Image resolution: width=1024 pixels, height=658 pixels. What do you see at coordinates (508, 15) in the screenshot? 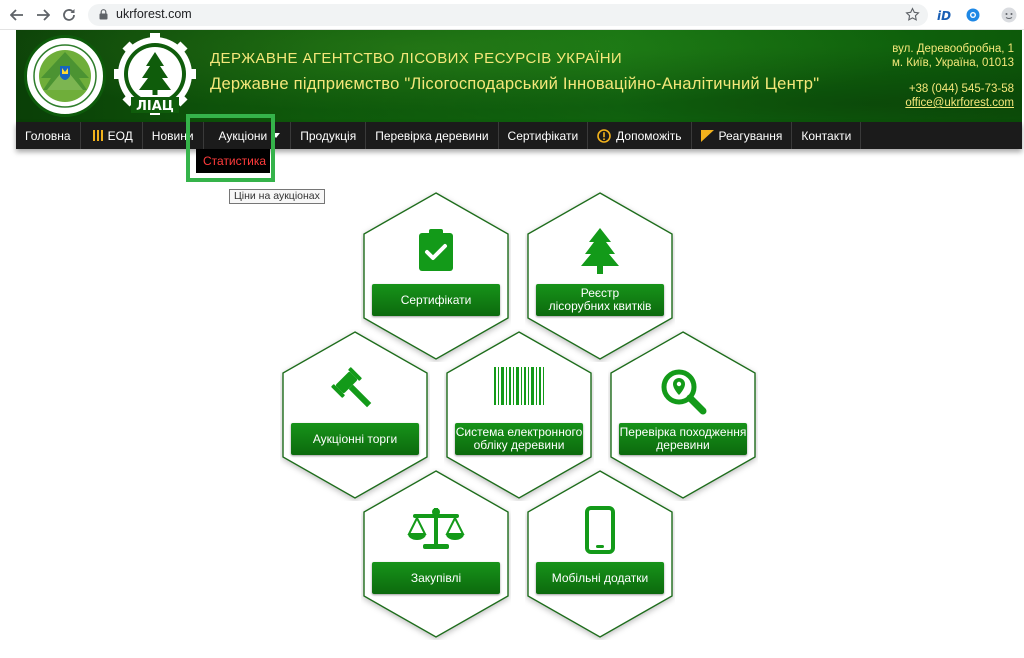
I see `address-bar: ukrforest.com` at bounding box center [508, 15].